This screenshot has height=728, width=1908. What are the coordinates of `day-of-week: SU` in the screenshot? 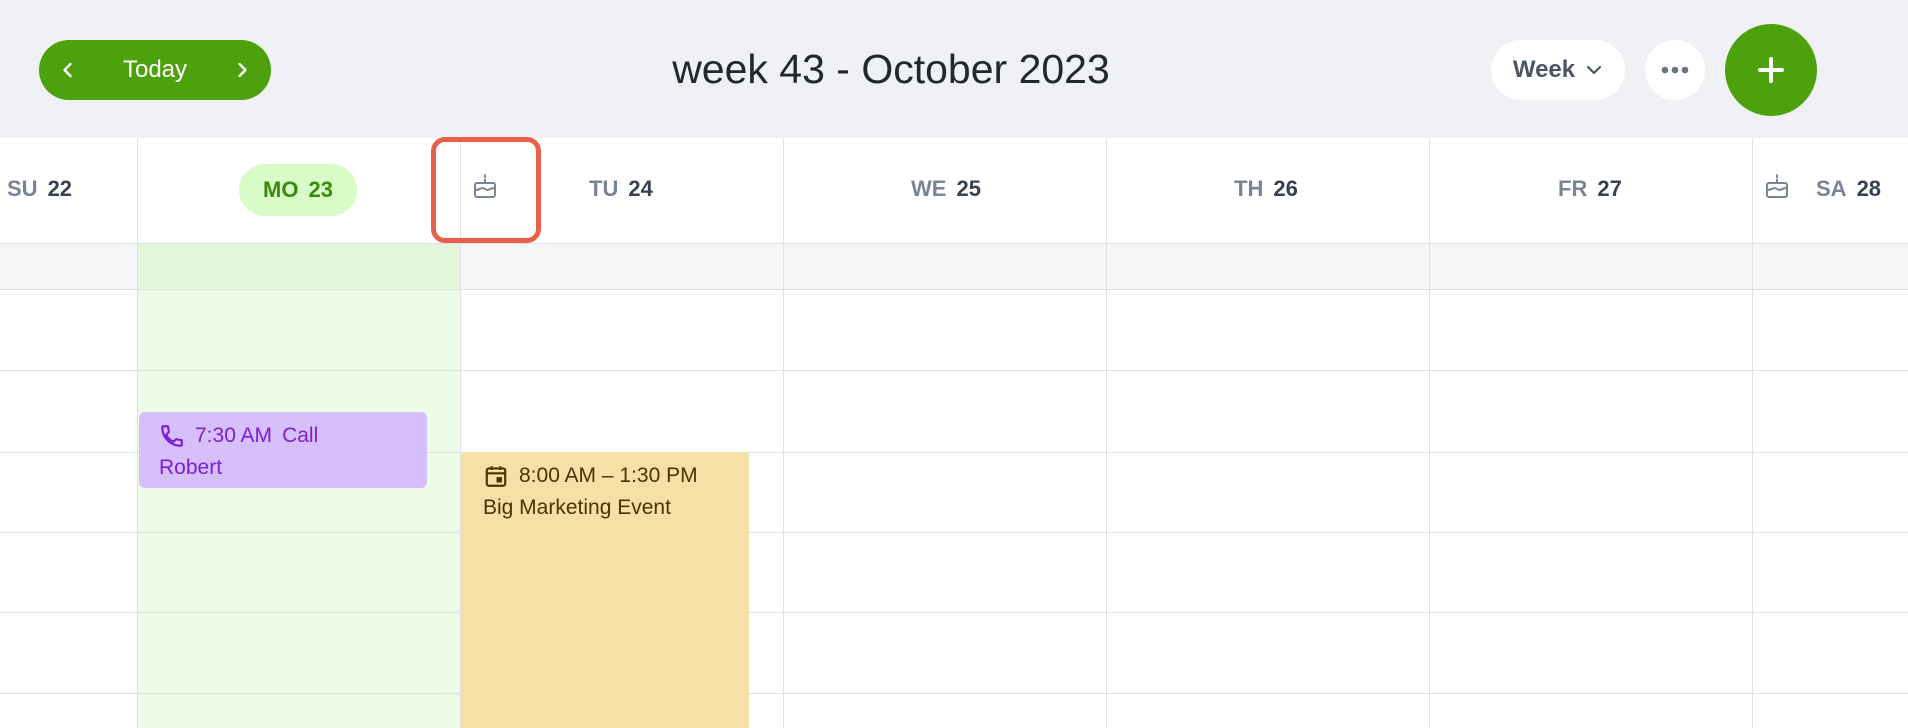 It's located at (22, 188).